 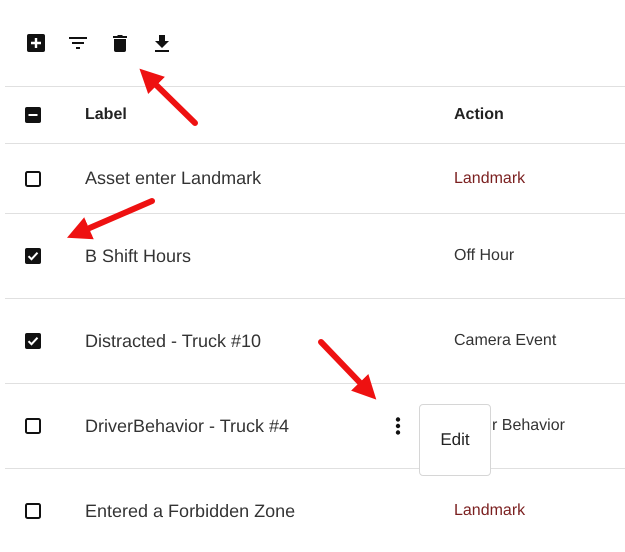 What do you see at coordinates (36, 43) in the screenshot?
I see `add-icon` at bounding box center [36, 43].